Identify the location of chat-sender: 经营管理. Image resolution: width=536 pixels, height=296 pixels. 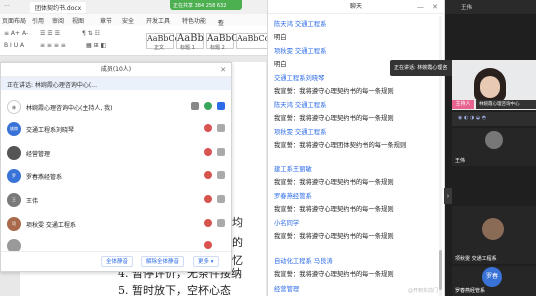
(287, 289).